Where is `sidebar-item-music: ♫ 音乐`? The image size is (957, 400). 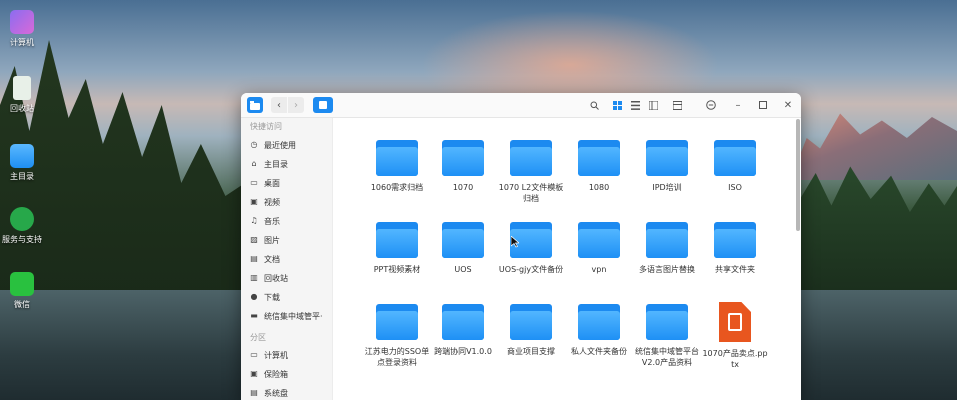 sidebar-item-music: ♫ 音乐 is located at coordinates (291, 221).